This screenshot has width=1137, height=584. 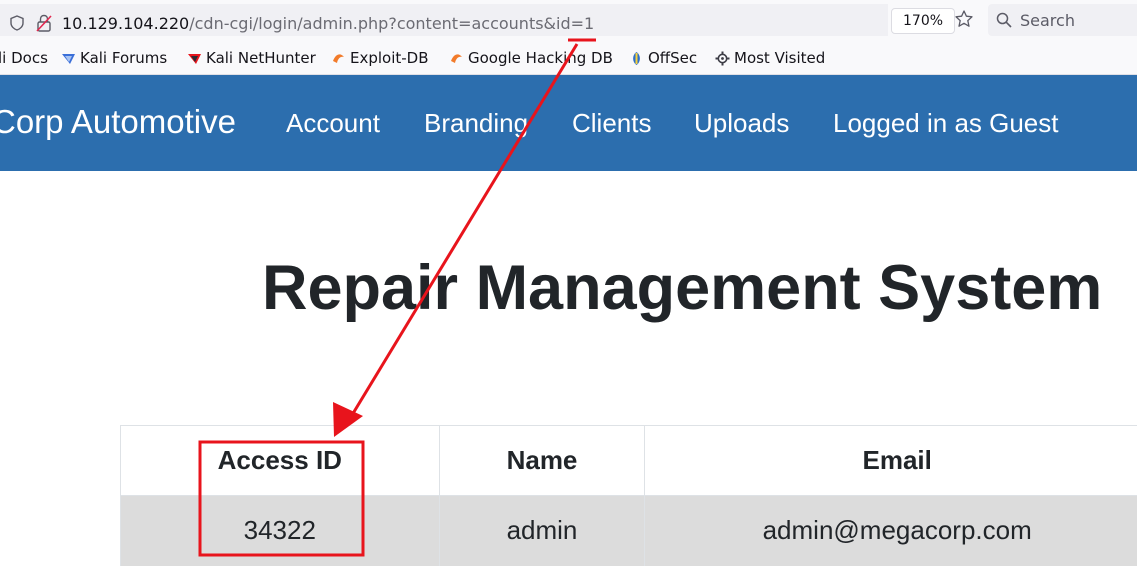 I want to click on kali-forums-icon, so click(x=68, y=58).